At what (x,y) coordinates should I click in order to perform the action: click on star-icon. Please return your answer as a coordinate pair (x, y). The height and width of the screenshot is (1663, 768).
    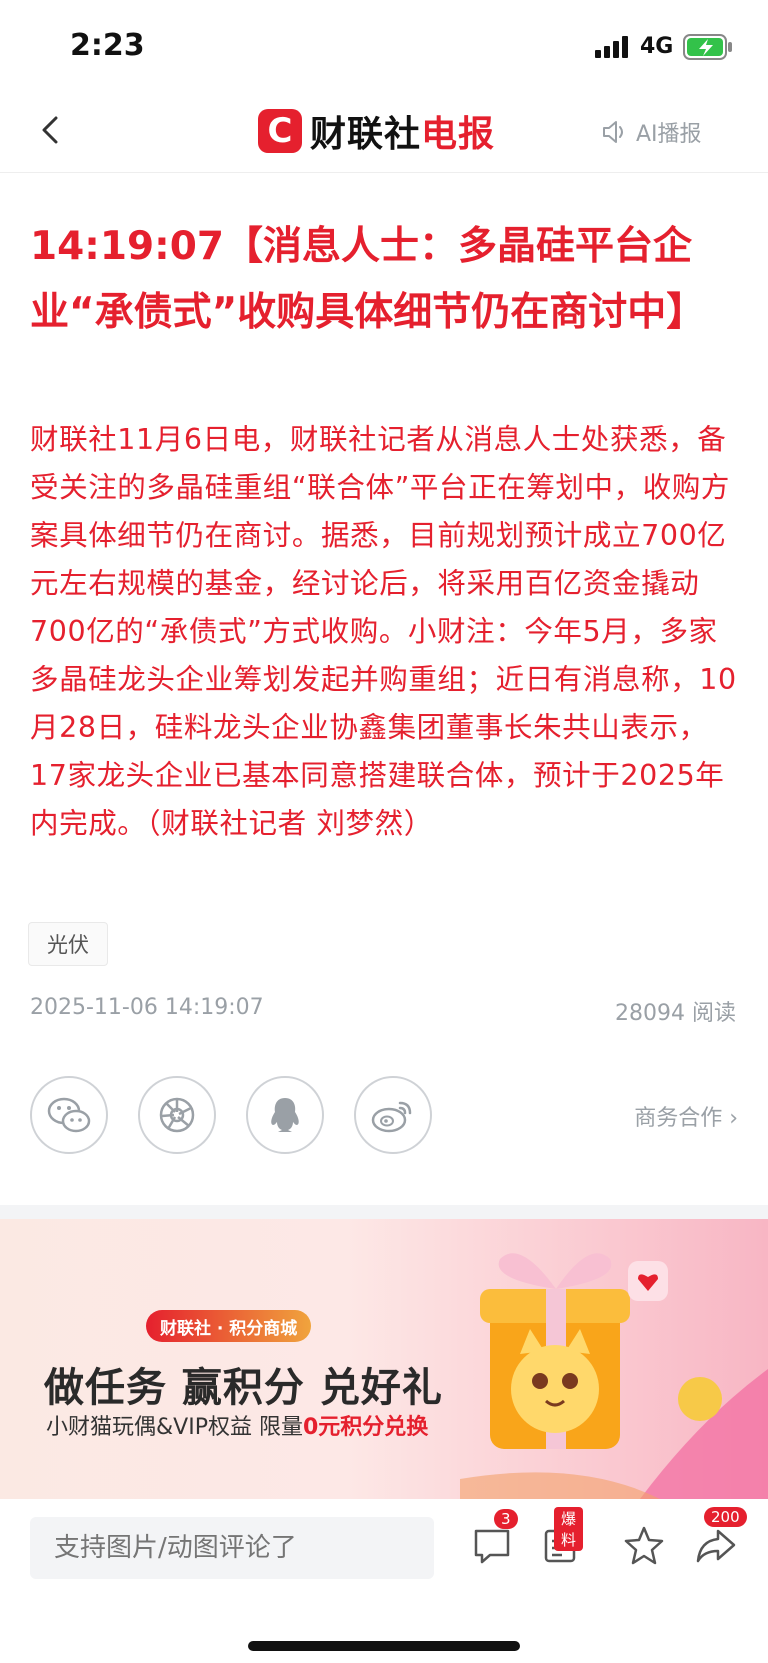
    Looking at the image, I should click on (644, 1545).